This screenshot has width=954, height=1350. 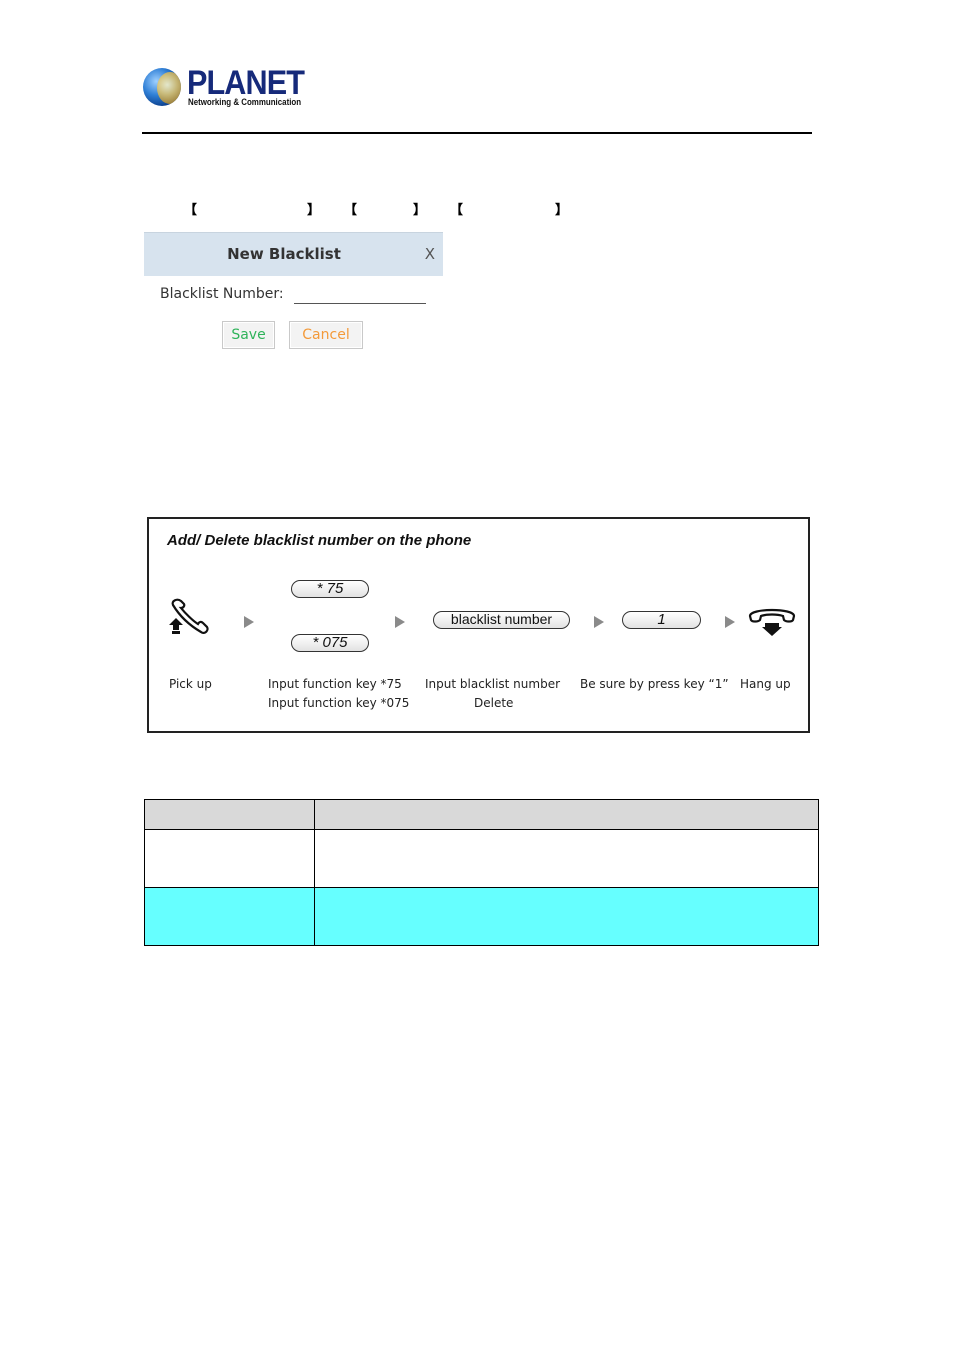 I want to click on save-button: Save, so click(x=248, y=335).